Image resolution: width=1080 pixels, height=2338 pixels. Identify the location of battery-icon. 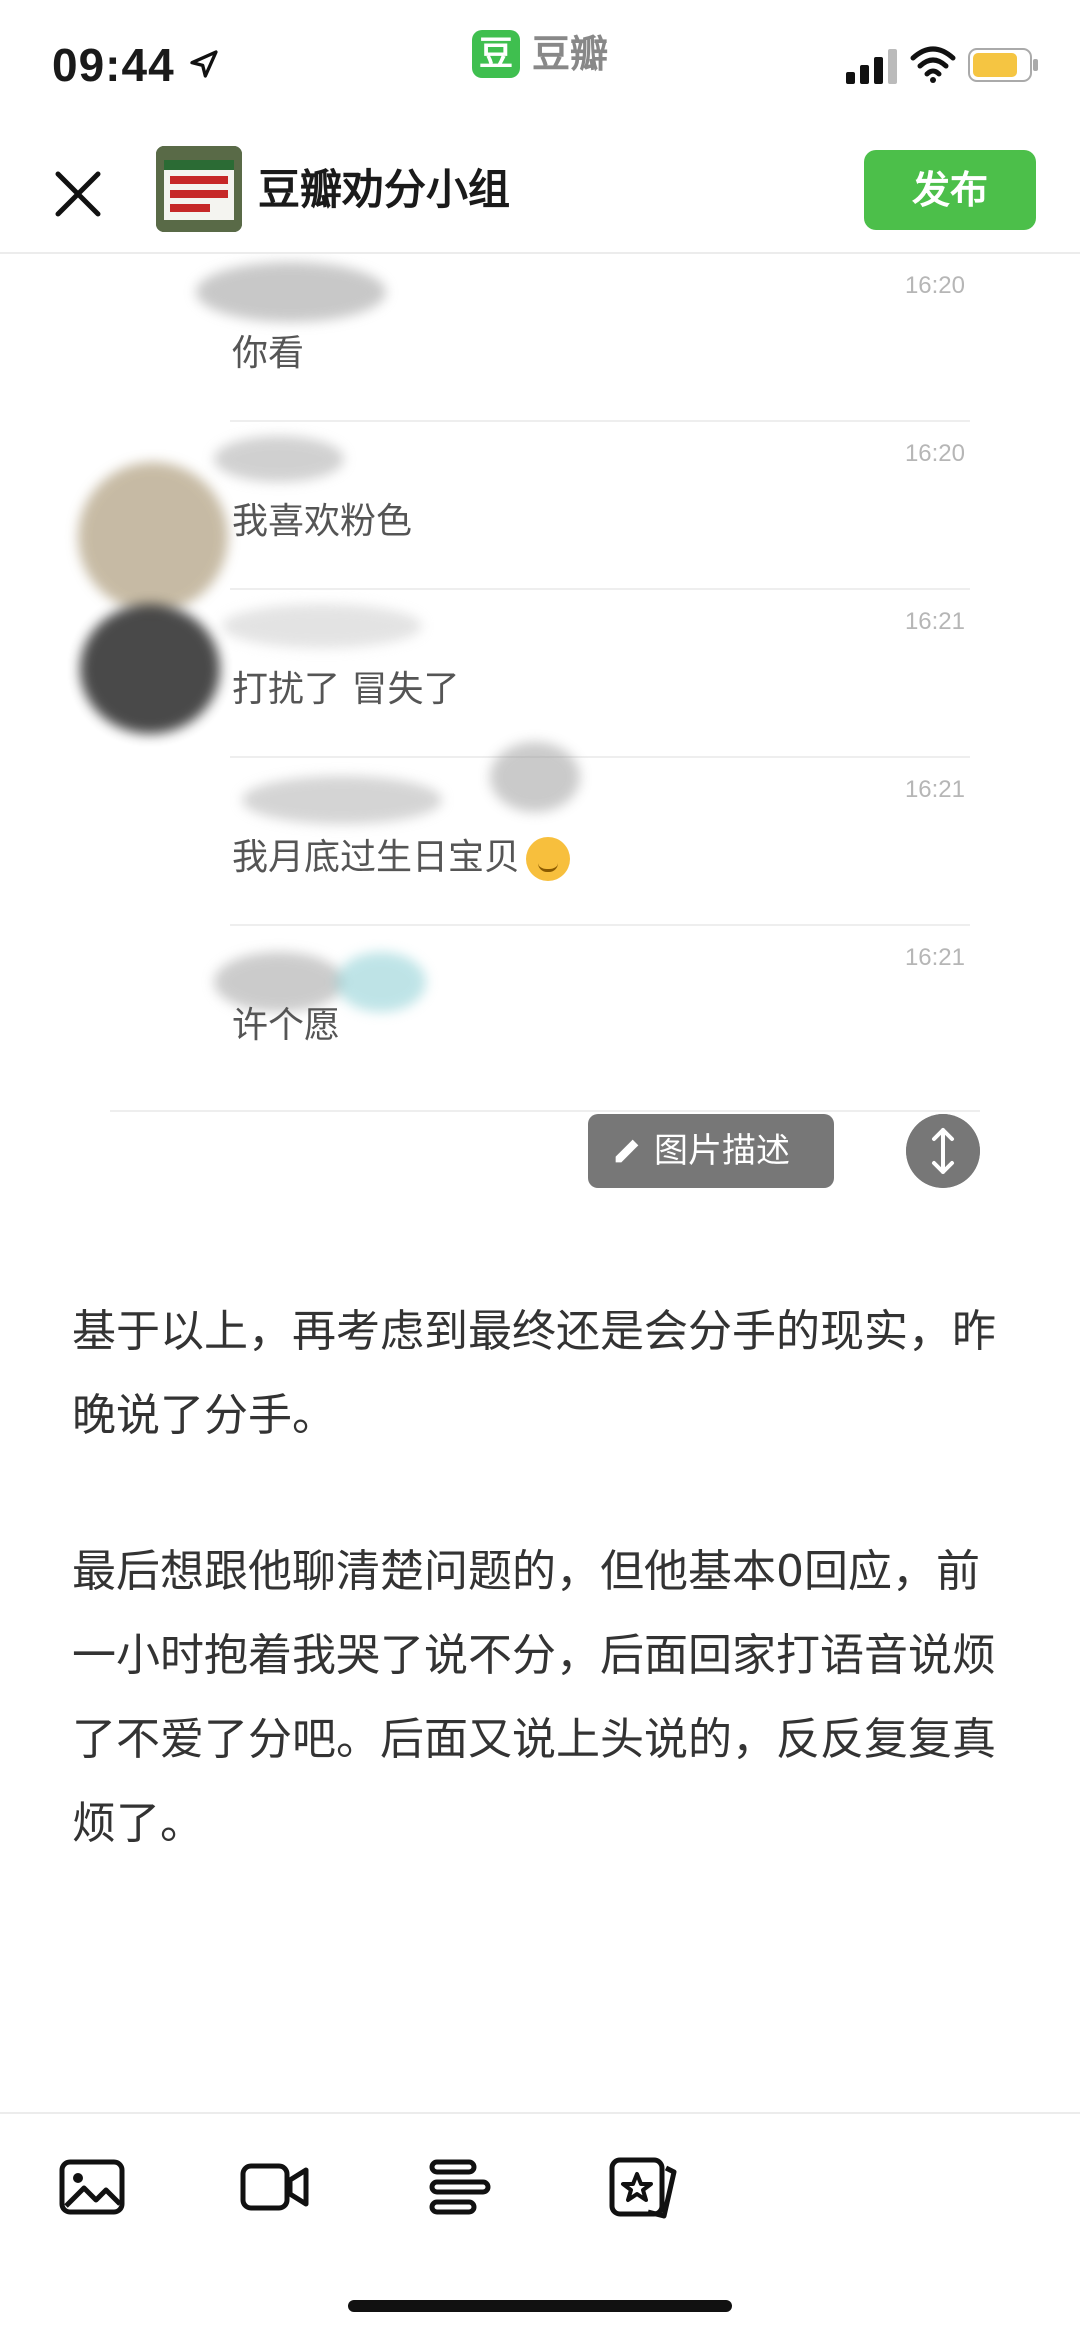
(1003, 65).